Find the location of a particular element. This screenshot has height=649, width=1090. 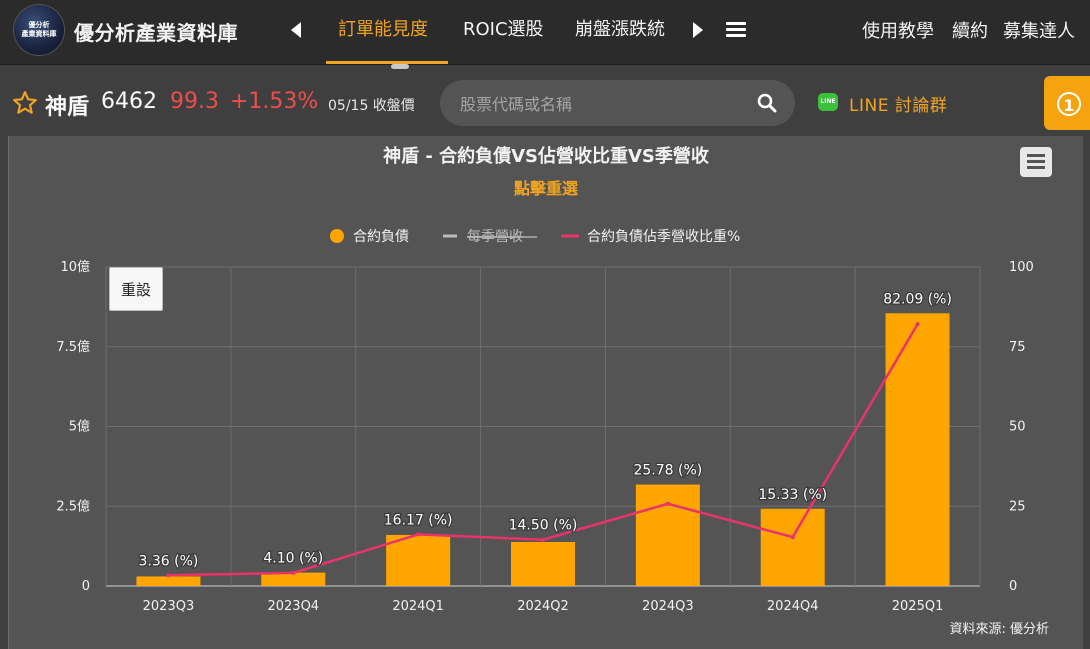

y-right-tick-label: 100 is located at coordinates (1021, 267).